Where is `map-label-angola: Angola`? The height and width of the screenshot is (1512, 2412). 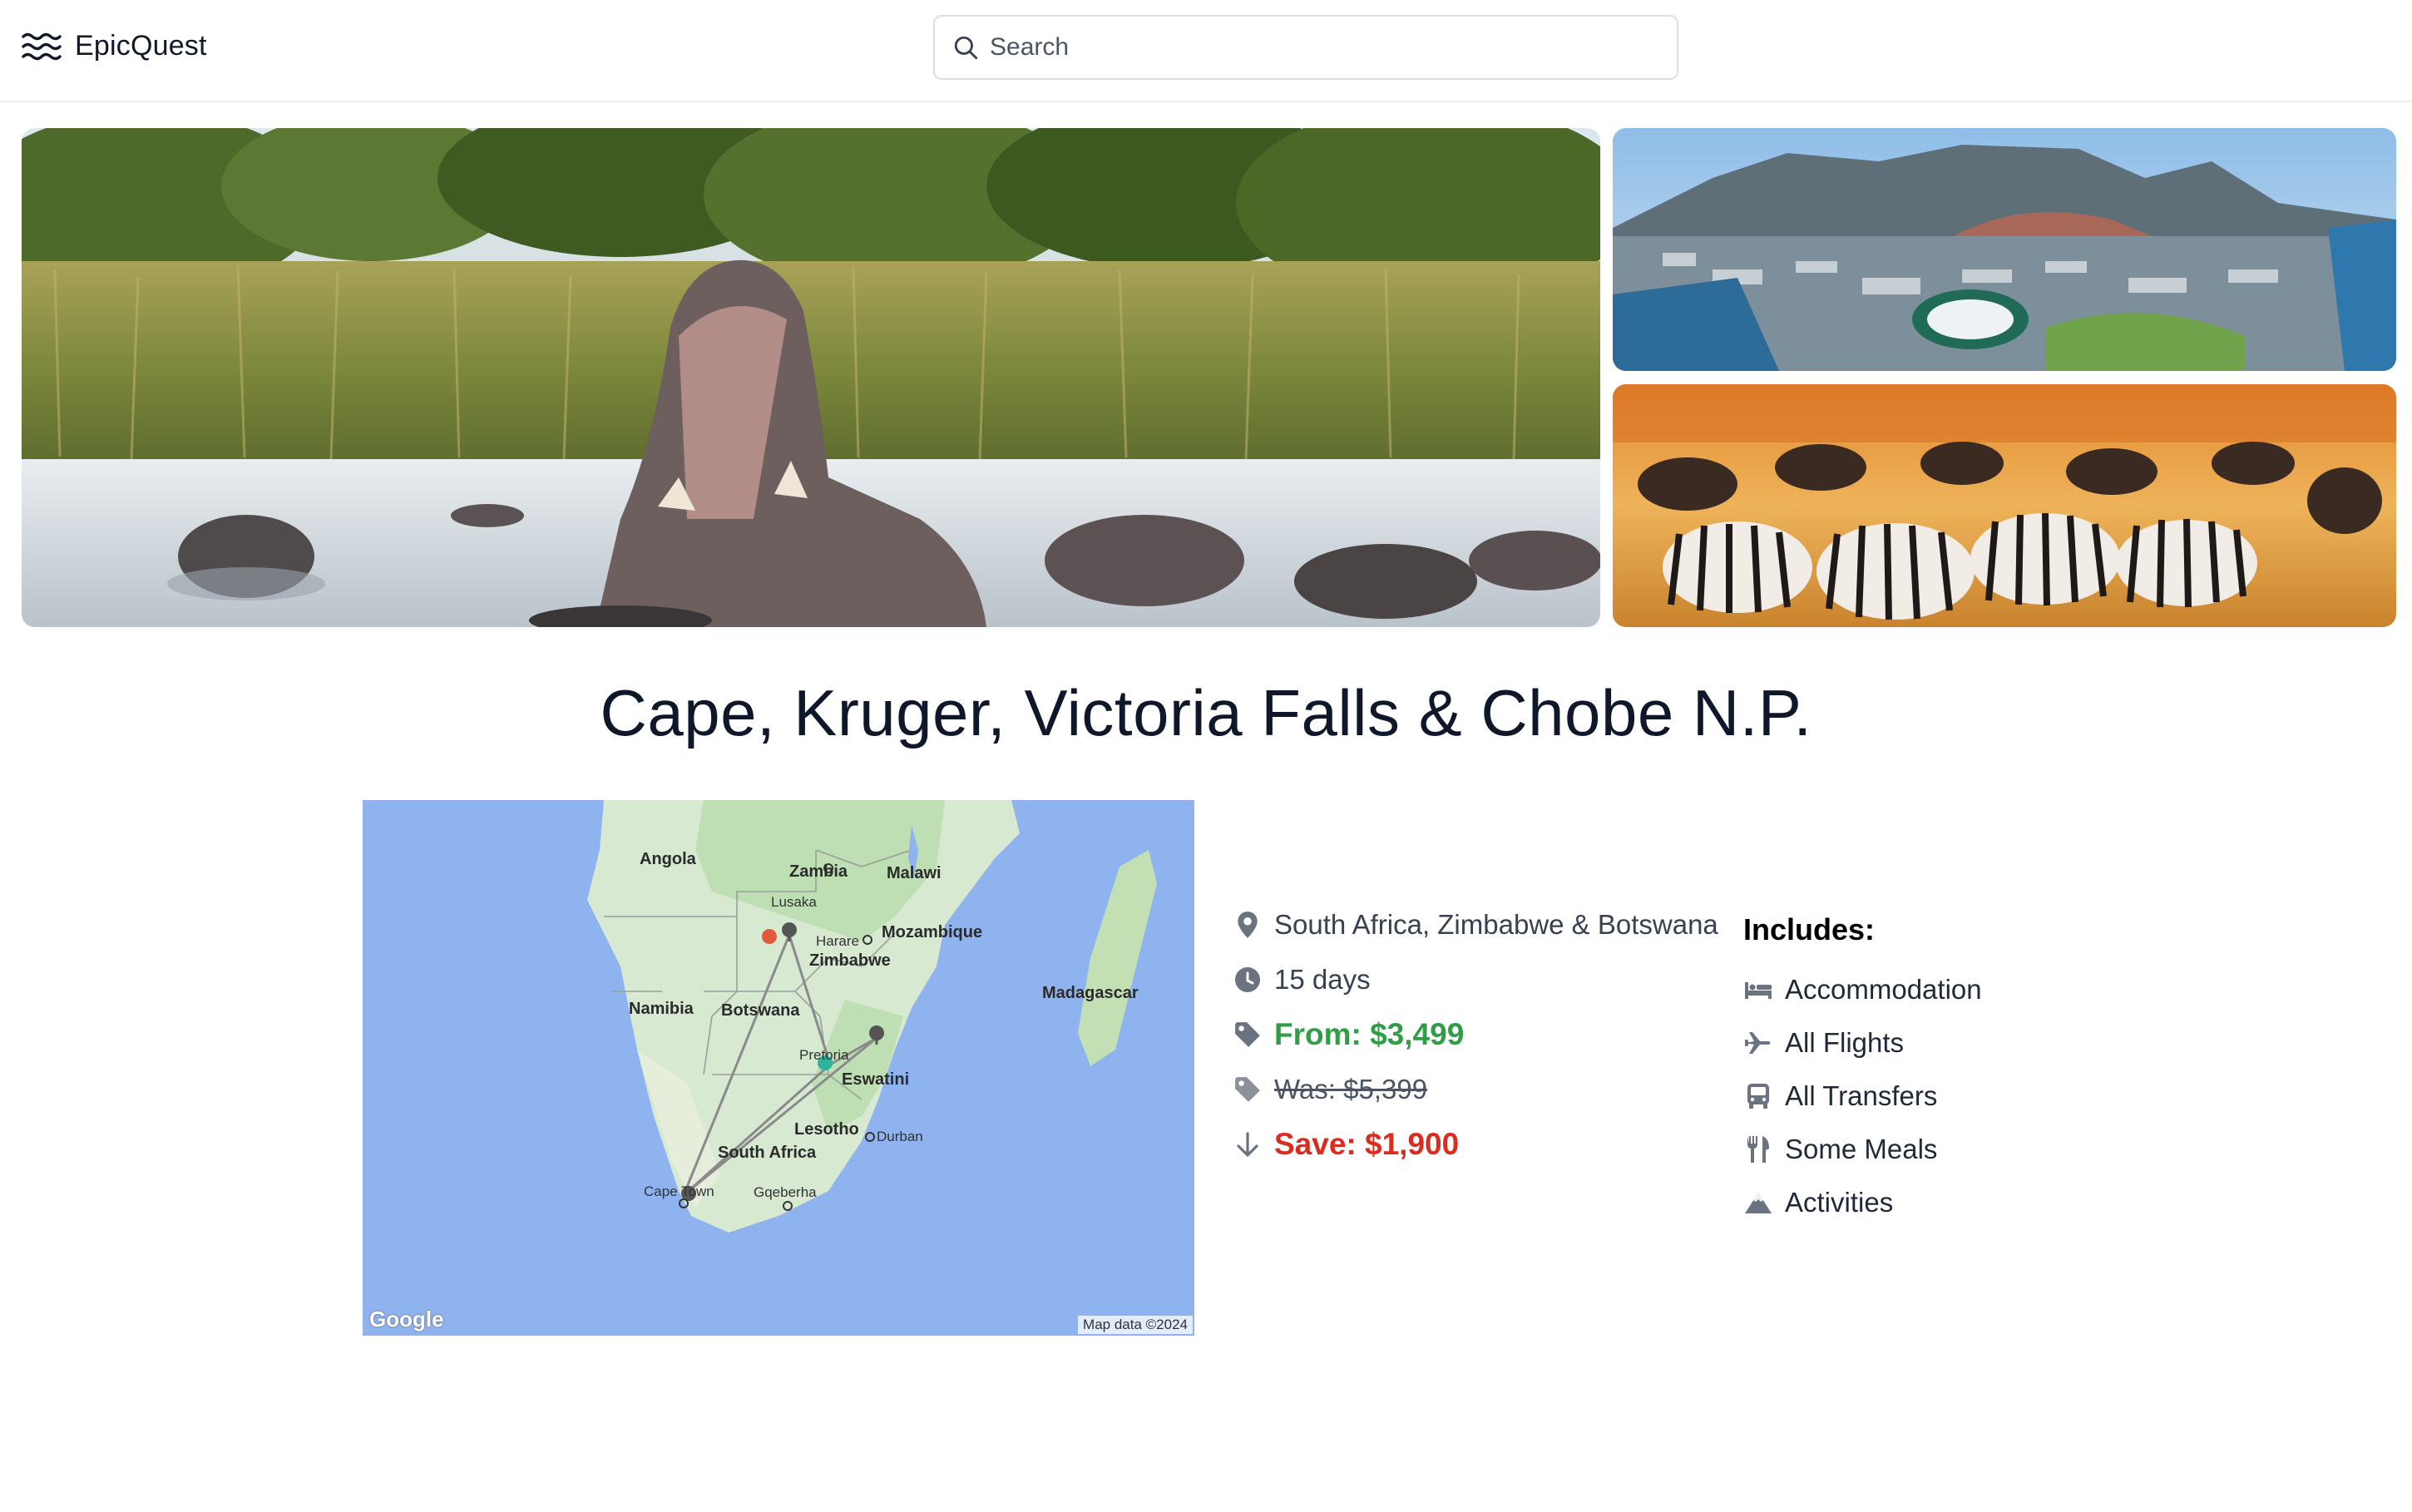
map-label-angola: Angola is located at coordinates (668, 859).